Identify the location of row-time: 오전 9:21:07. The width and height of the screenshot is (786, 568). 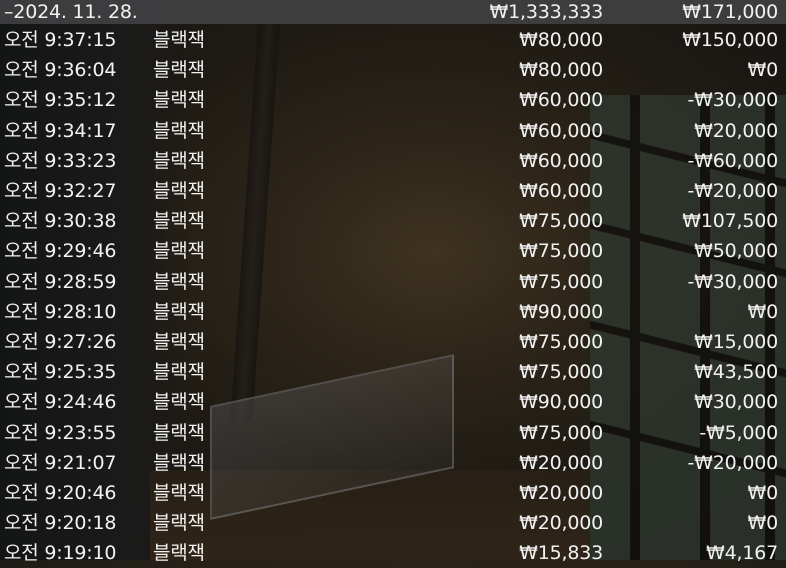
(60, 462).